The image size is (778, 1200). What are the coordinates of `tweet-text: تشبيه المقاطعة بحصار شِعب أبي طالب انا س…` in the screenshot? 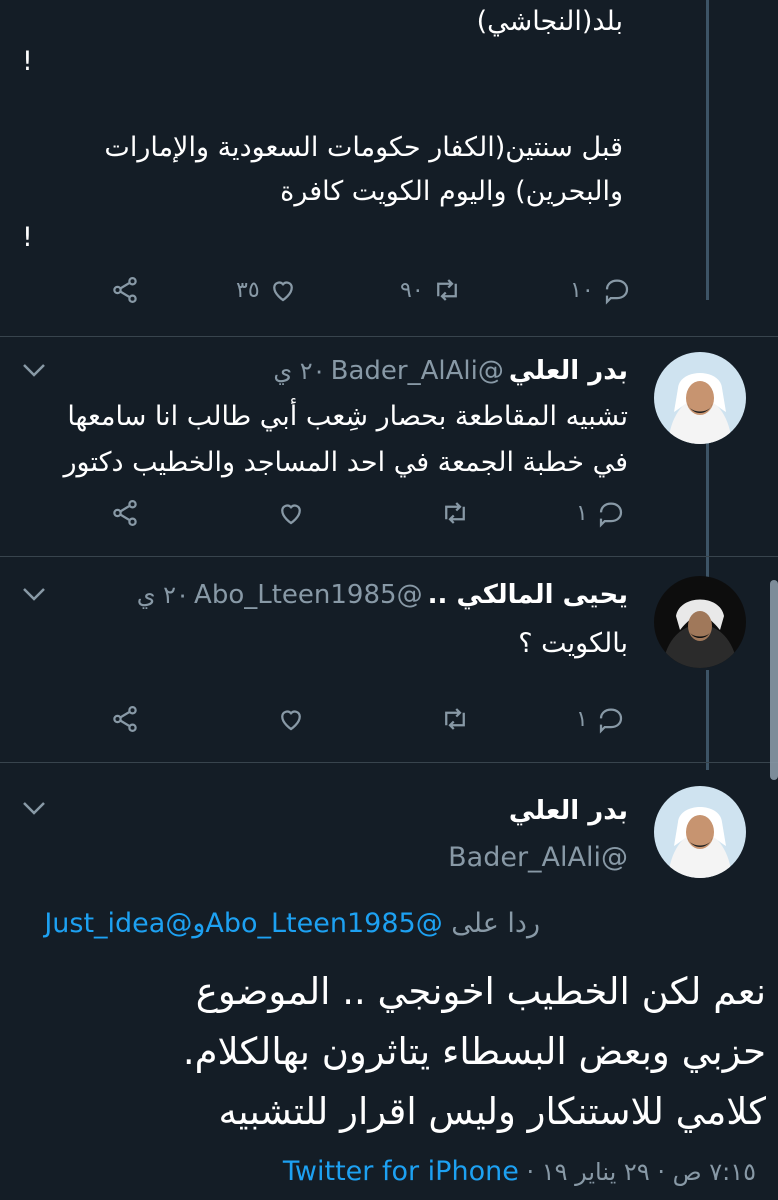 It's located at (314, 440).